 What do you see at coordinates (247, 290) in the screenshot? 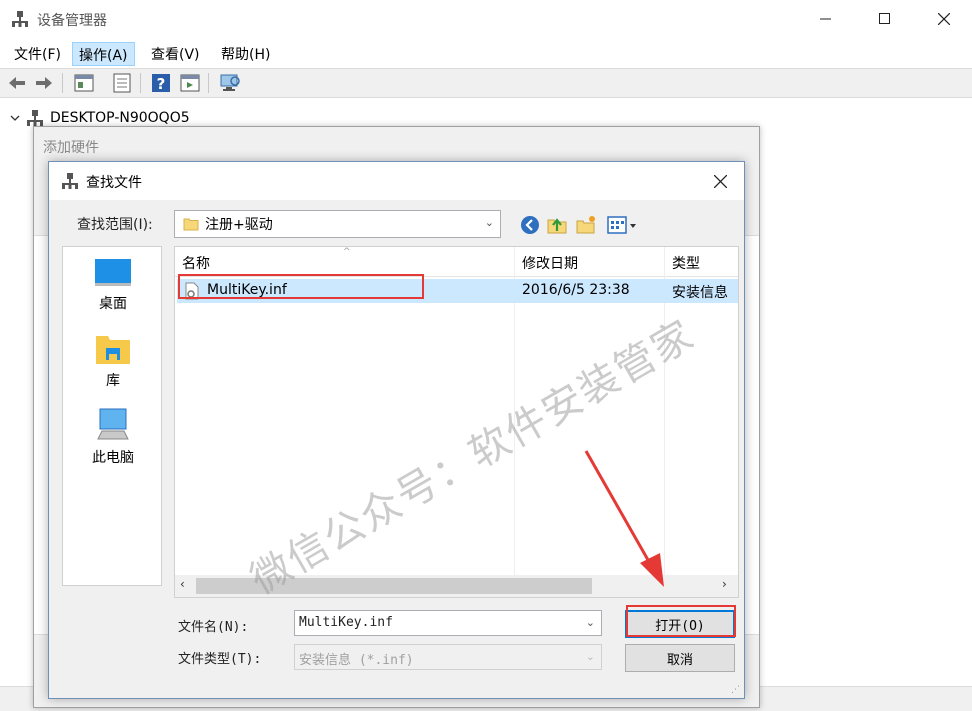
I see `file-name: MultiKey.inf` at bounding box center [247, 290].